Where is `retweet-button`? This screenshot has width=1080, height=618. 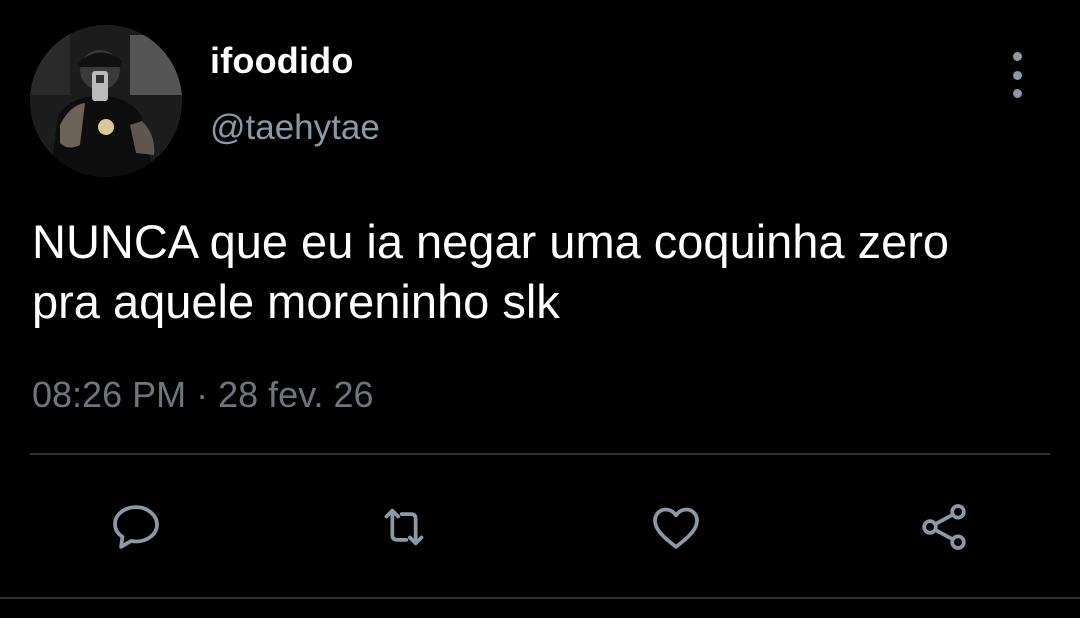
retweet-button is located at coordinates (404, 527).